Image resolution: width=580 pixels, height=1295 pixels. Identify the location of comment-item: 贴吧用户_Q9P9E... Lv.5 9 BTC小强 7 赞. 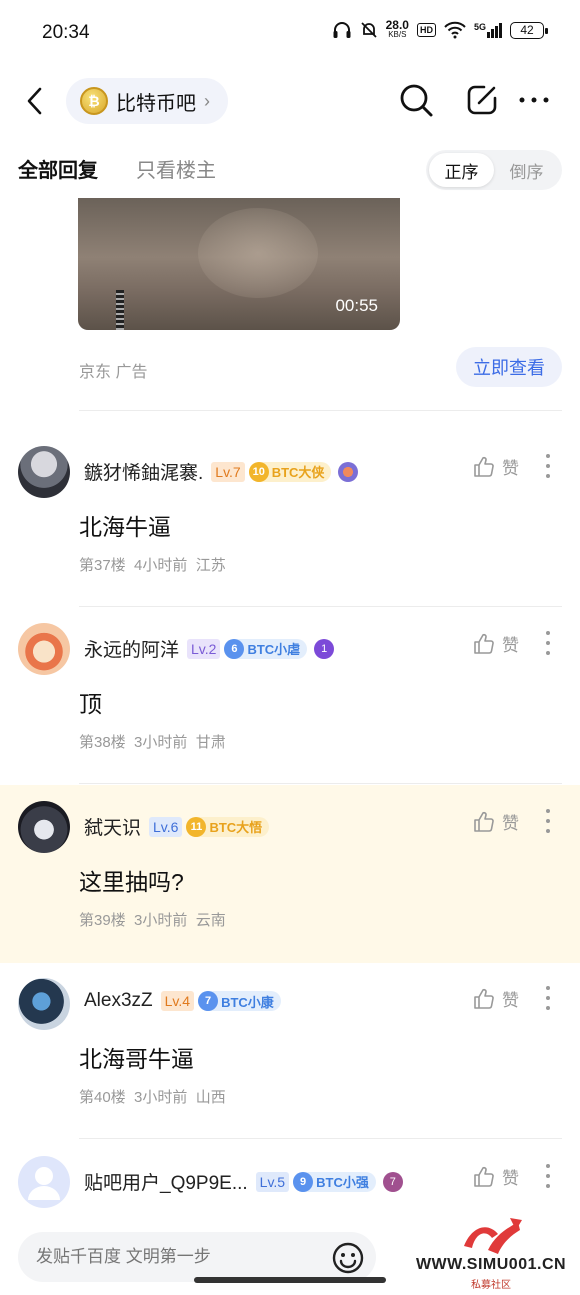
(290, 1179).